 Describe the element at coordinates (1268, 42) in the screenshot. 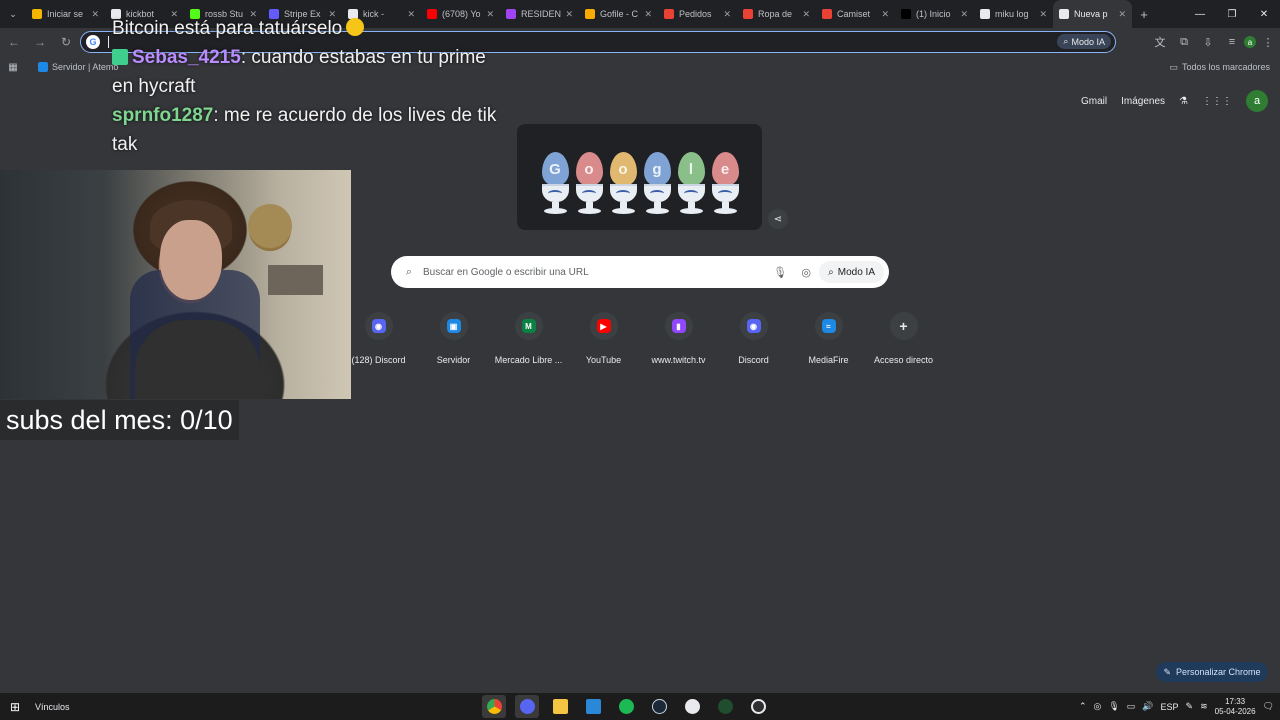

I see `menu-icon: ⋮` at that location.